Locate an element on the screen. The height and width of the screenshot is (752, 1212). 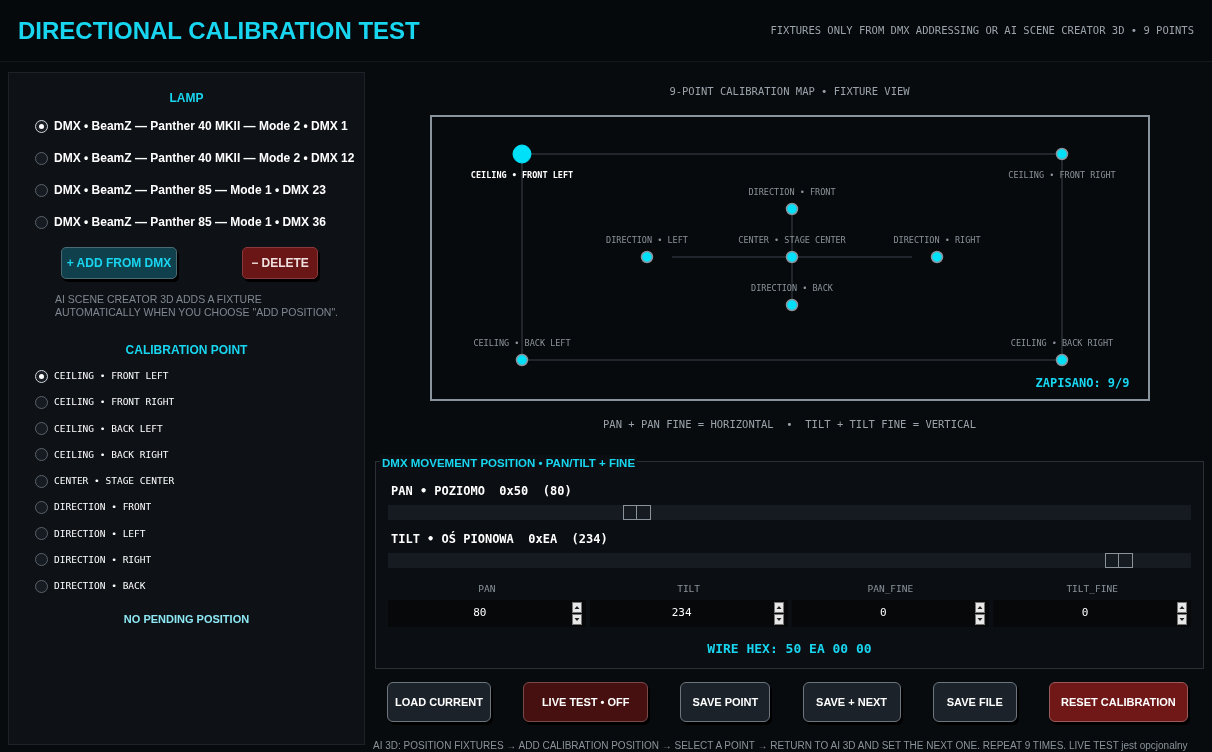
lamp-option: DMX • BeamZ — Panther 40 MKII — Mode 2 • DMX 12 is located at coordinates (204, 158).